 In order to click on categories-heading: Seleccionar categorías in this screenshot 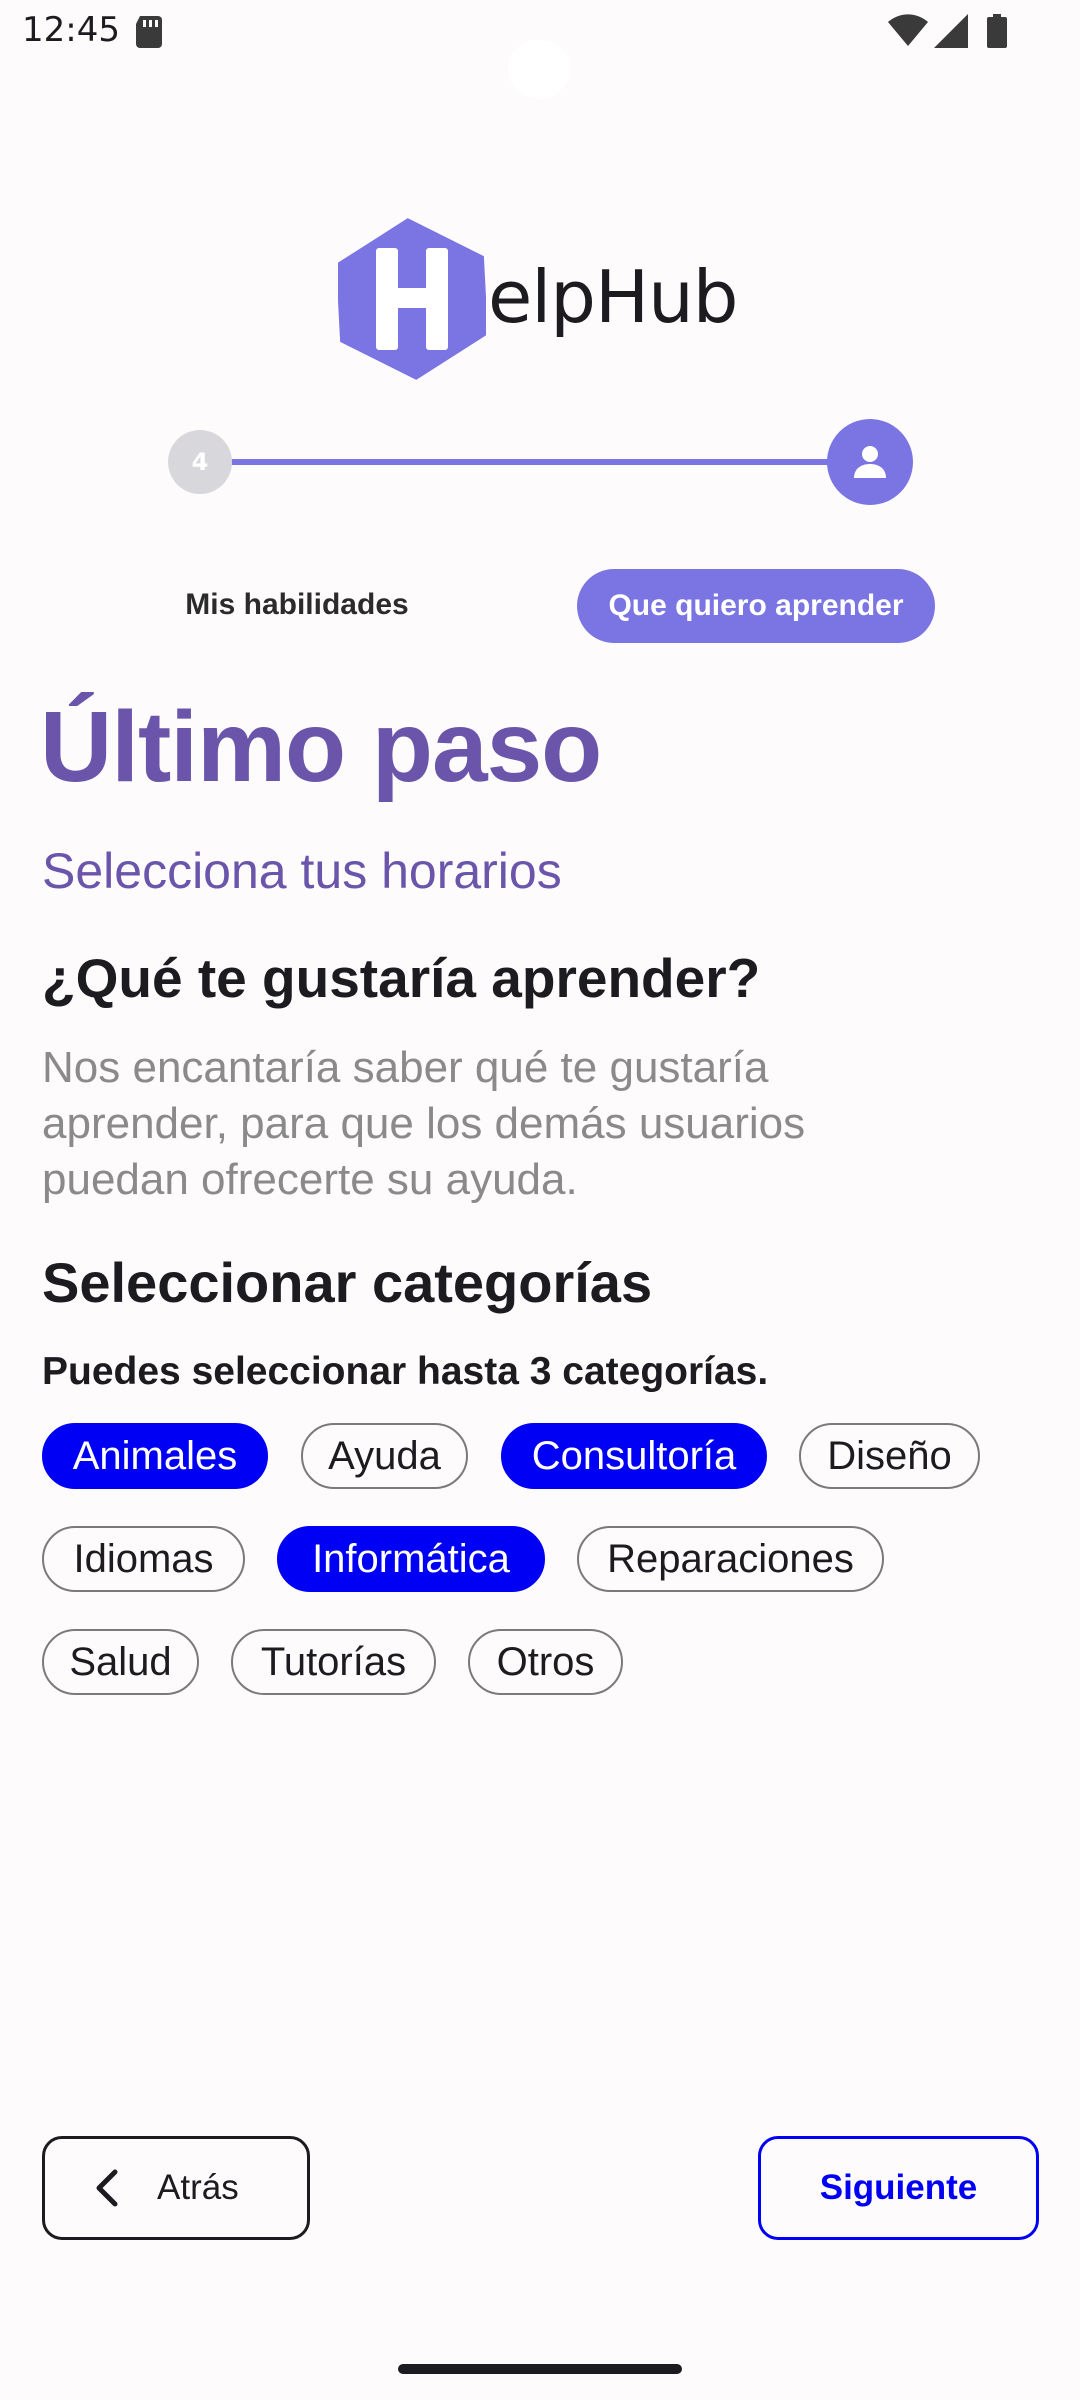, I will do `click(347, 1282)`.